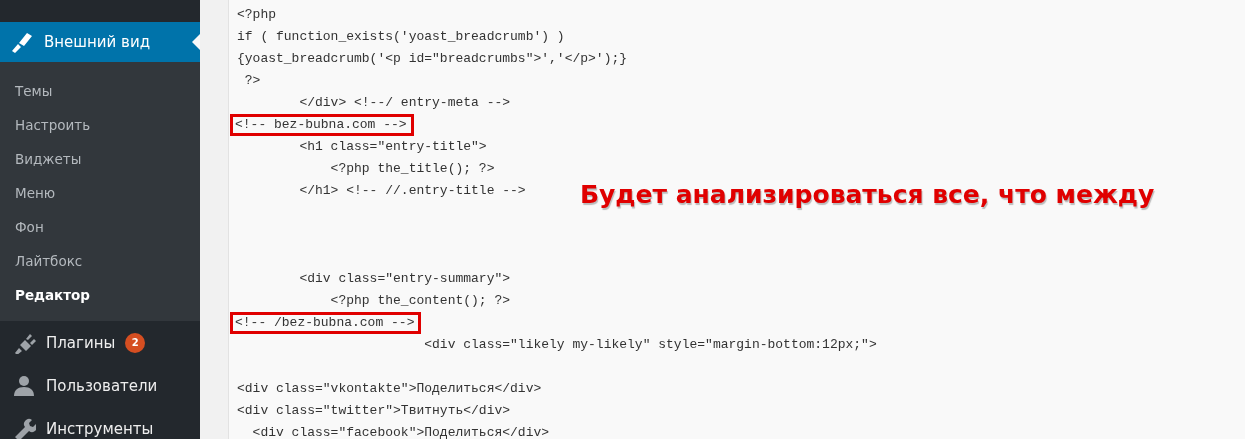 This screenshot has height=439, width=1245. Describe the element at coordinates (401, 37) in the screenshot. I see `code-line: if ( function_exists('yoast_breadcrumb') )` at that location.